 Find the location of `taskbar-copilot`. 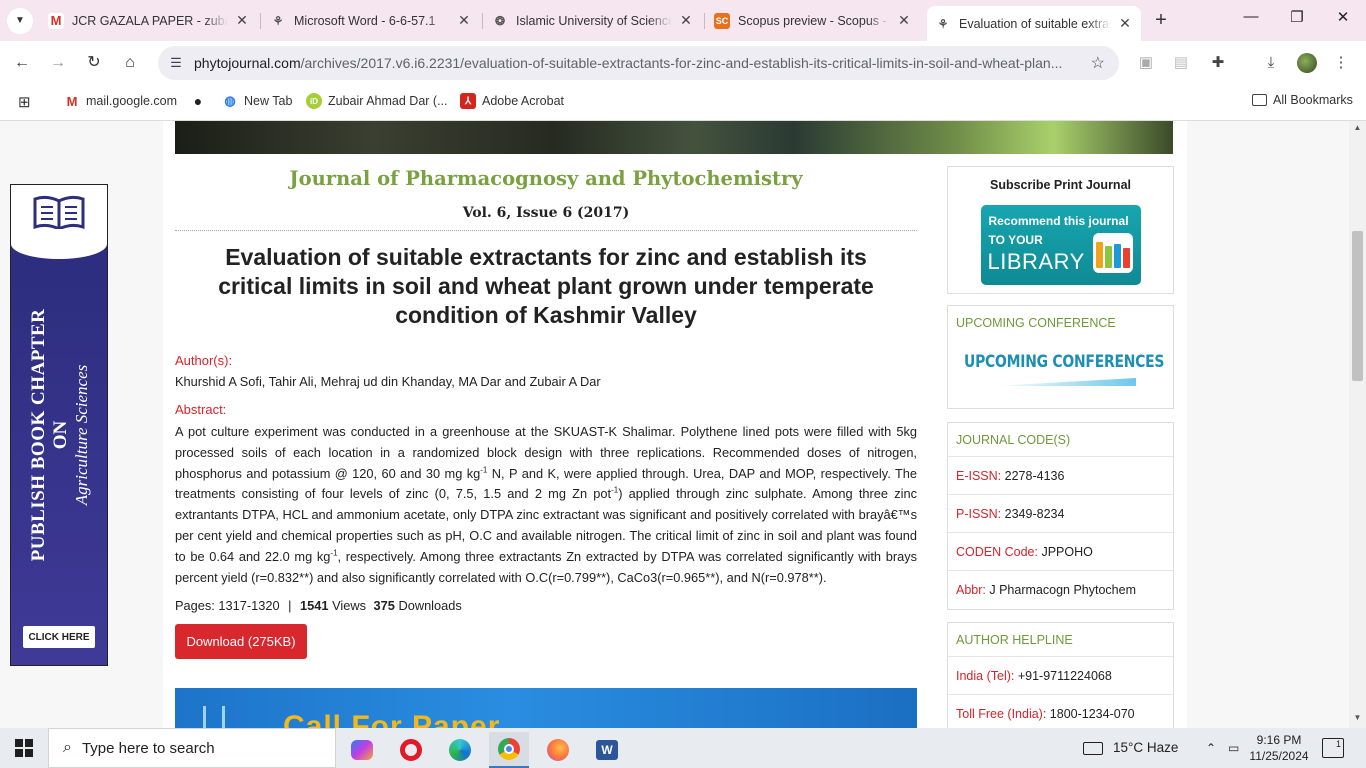

taskbar-copilot is located at coordinates (362, 750).